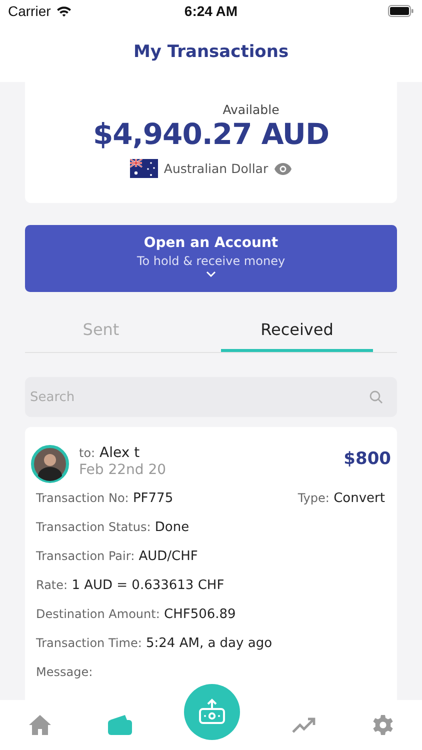 This screenshot has width=422, height=750. I want to click on available-label: Available, so click(251, 109).